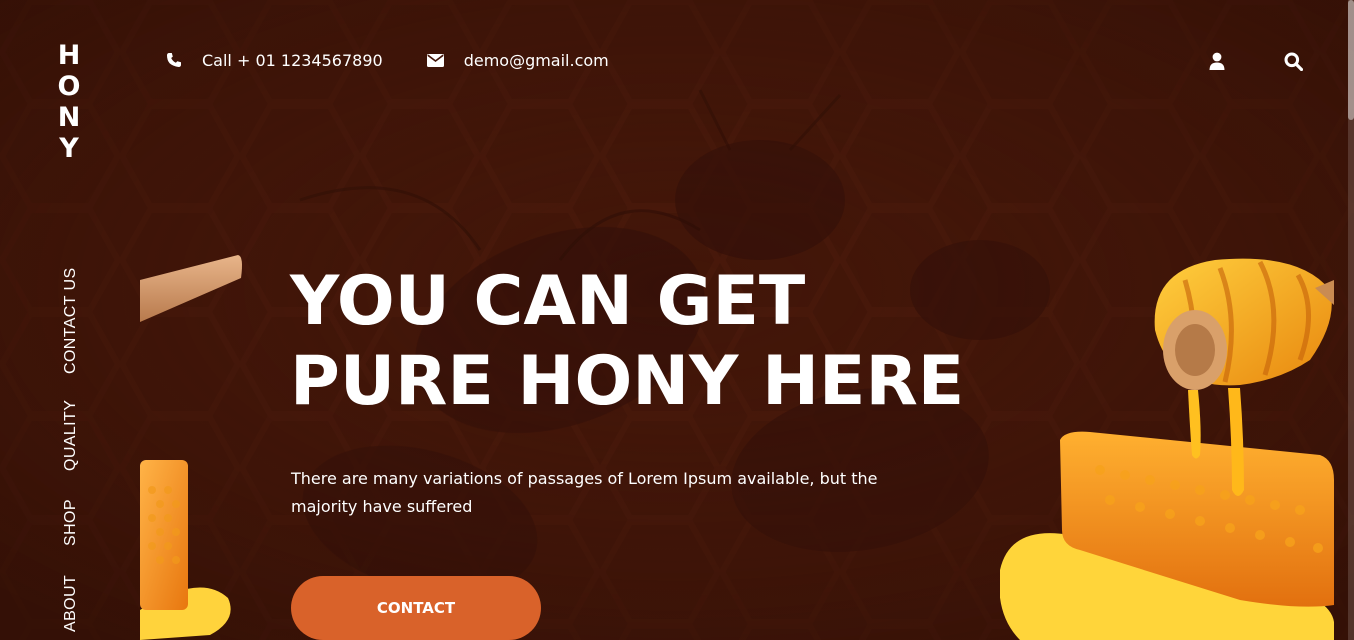 The height and width of the screenshot is (640, 1354). I want to click on honey-dipper-handle-image, so click(191, 288).